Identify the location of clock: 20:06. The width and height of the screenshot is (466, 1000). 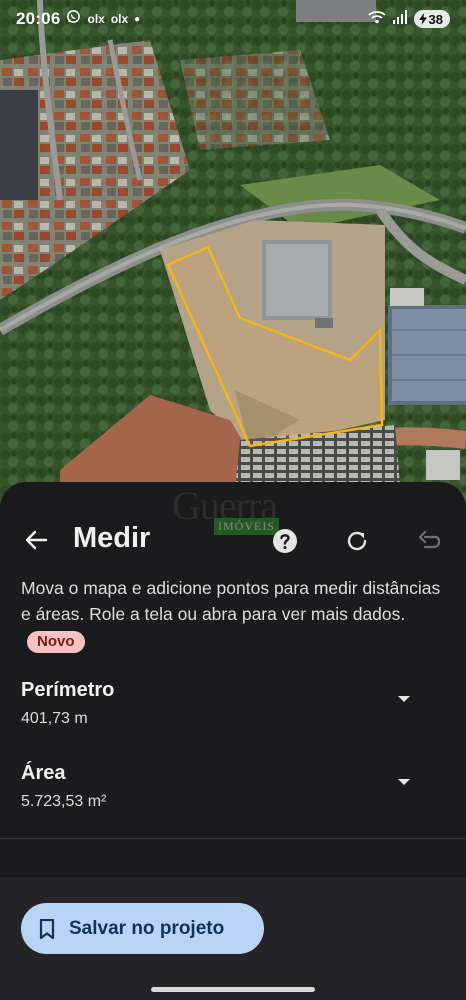
(38, 18).